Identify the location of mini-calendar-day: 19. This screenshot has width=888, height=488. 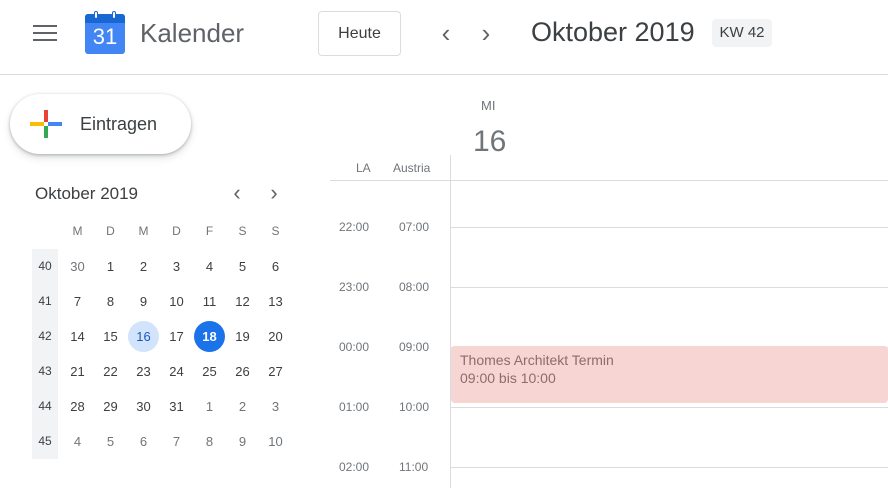
(242, 336).